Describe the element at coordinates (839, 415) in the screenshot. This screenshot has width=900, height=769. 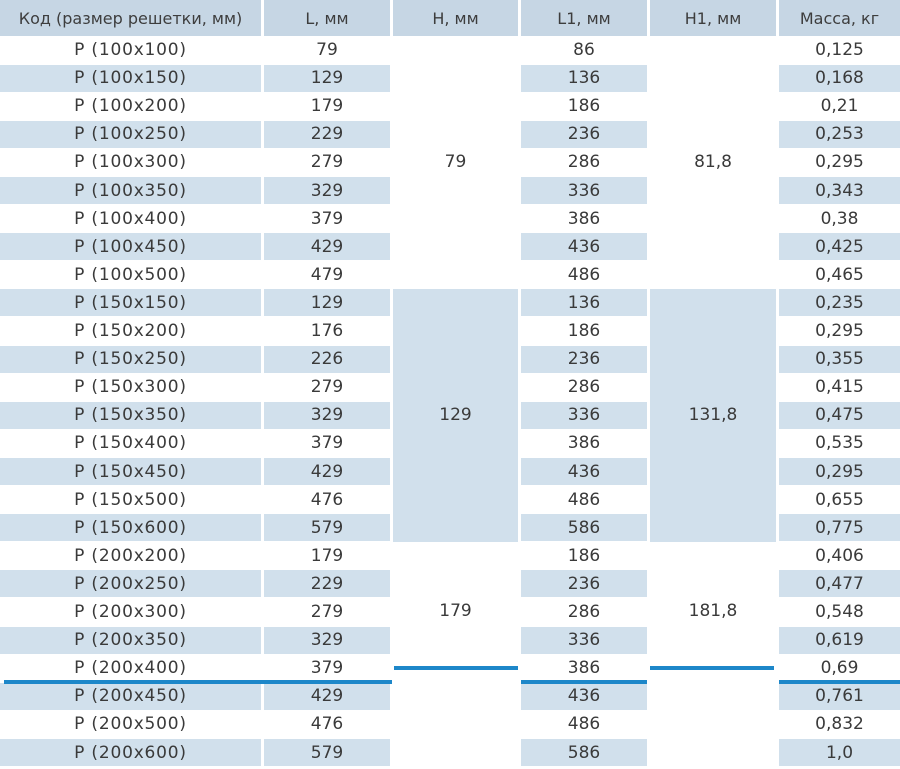
I see `cell-mass: 0,475` at that location.